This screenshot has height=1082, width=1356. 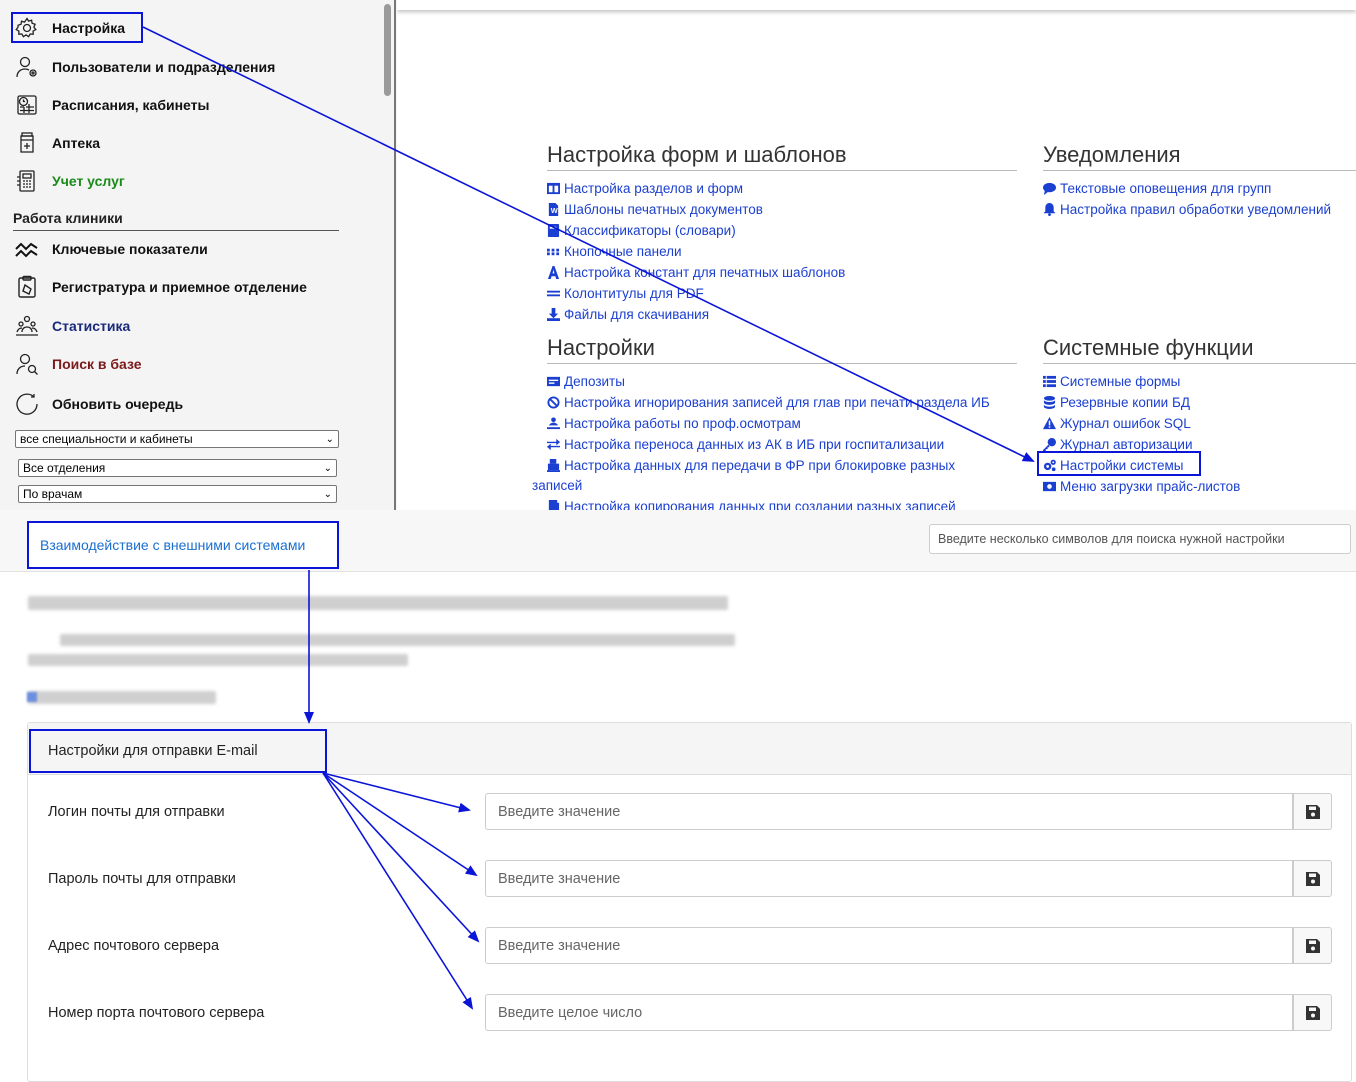 I want to click on user-search-icon, so click(x=27, y=364).